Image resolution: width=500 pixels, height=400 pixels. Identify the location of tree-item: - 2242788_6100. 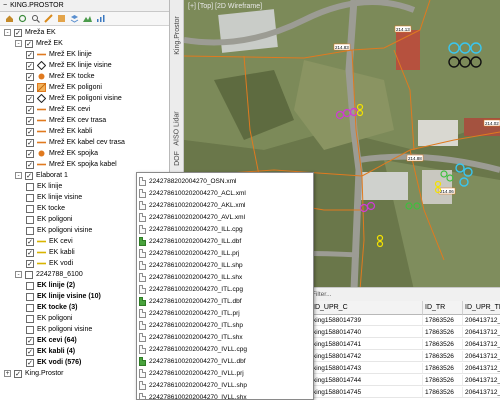
(49, 274).